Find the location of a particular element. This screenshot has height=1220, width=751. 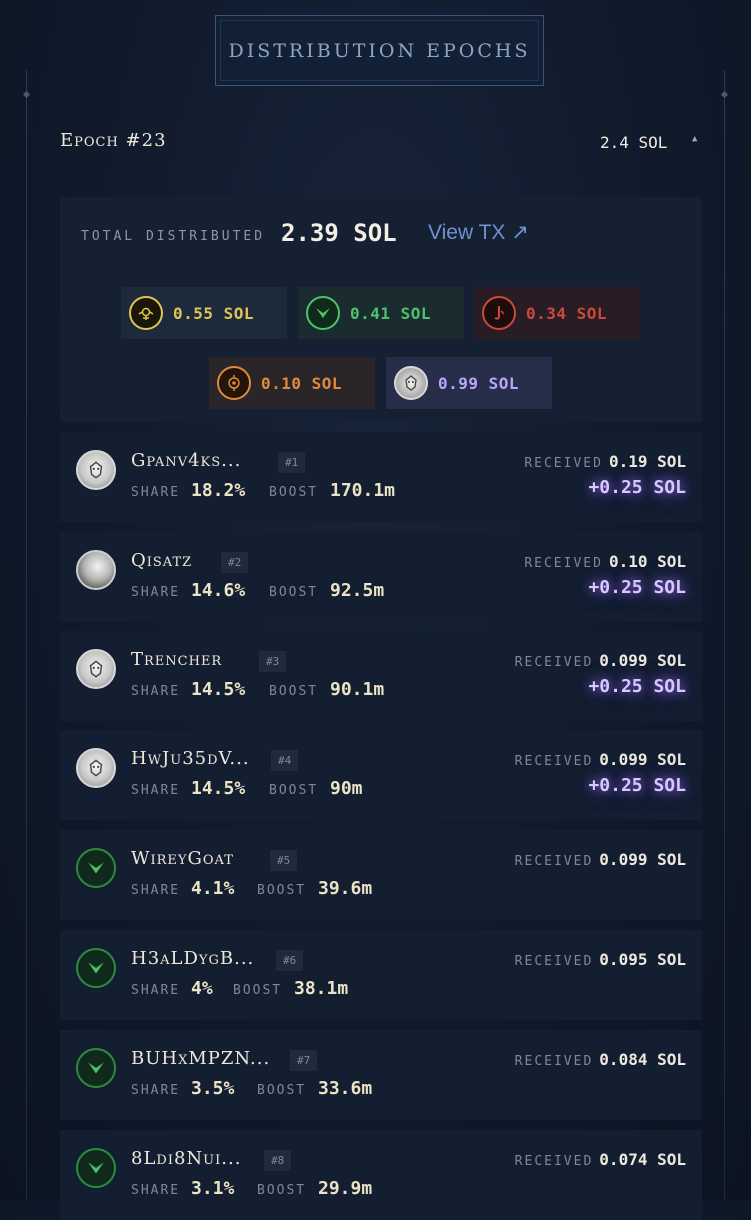

received-value: 0.19 SOL is located at coordinates (647, 461).